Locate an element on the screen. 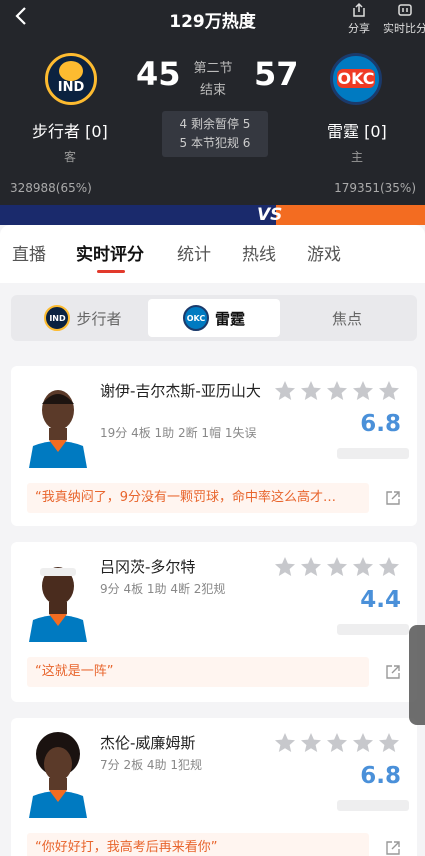 The image size is (425, 856). thunder-logo: OKC is located at coordinates (356, 79).